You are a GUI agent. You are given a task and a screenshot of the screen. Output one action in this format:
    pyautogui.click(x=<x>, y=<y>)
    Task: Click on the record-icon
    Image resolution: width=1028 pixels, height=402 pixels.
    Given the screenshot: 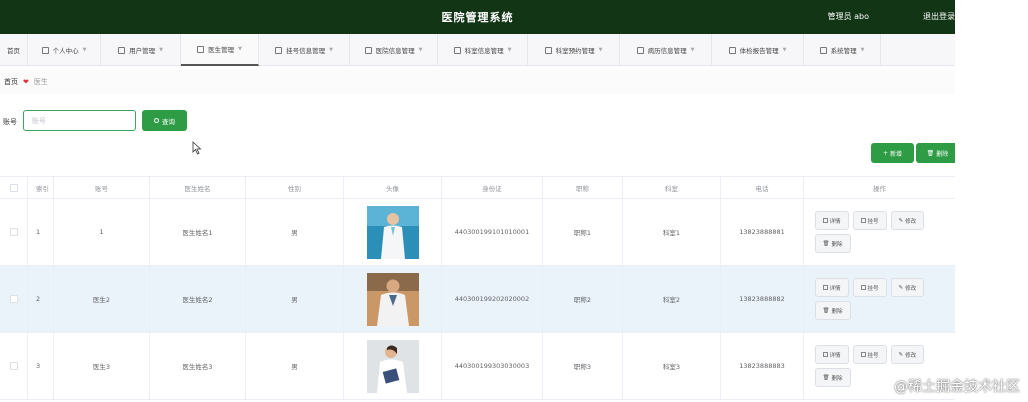 What is the action you would take?
    pyautogui.click(x=640, y=50)
    